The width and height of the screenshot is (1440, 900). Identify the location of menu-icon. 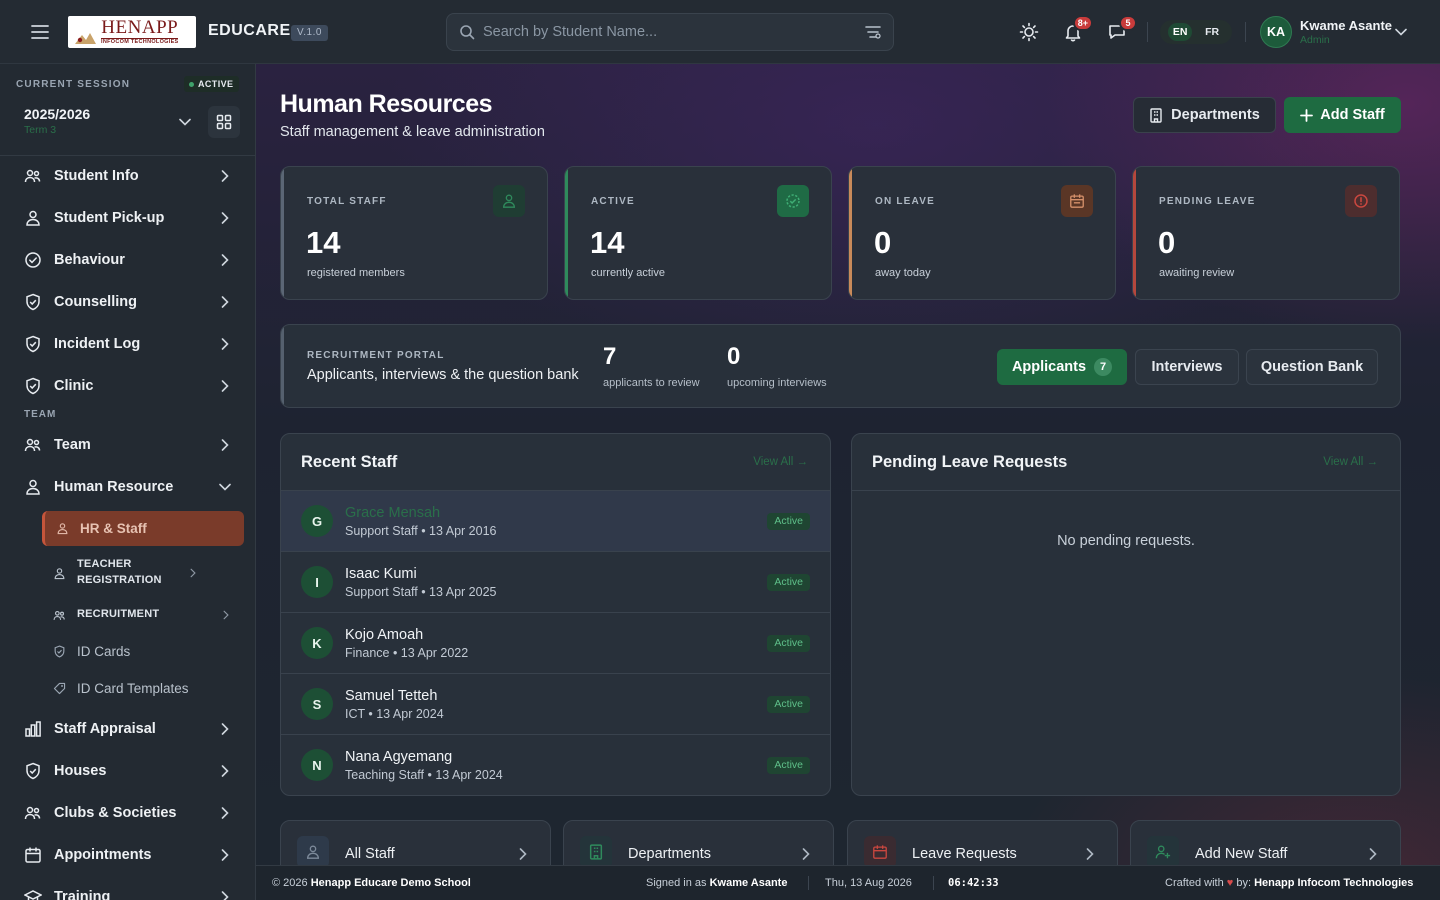
(40, 32).